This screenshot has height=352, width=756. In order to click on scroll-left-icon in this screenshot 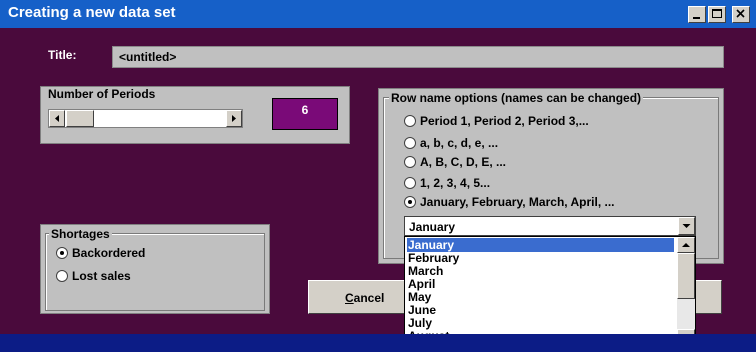, I will do `click(57, 118)`.